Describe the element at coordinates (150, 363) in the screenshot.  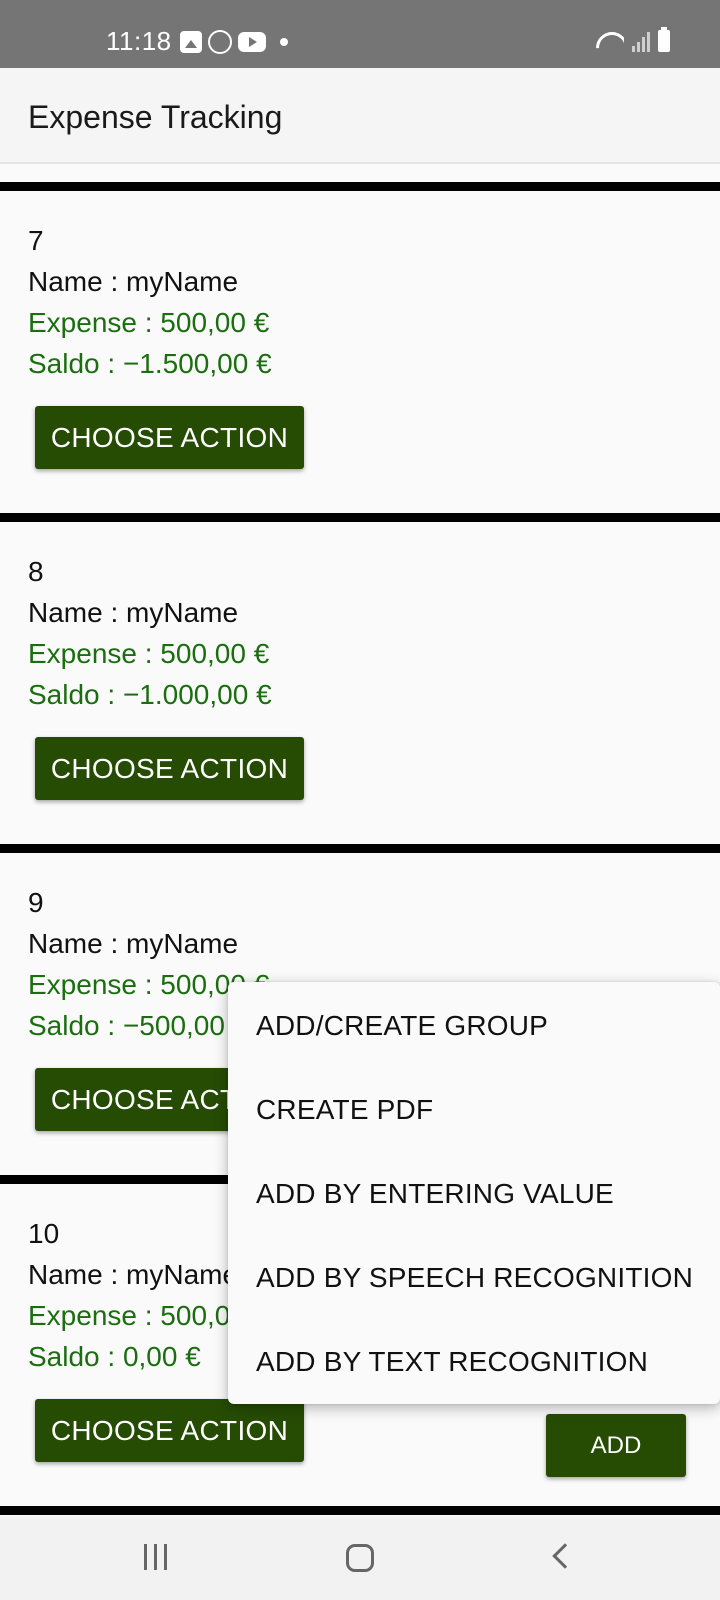
I see `entry-saldo: Saldo : −1.500,00 €` at that location.